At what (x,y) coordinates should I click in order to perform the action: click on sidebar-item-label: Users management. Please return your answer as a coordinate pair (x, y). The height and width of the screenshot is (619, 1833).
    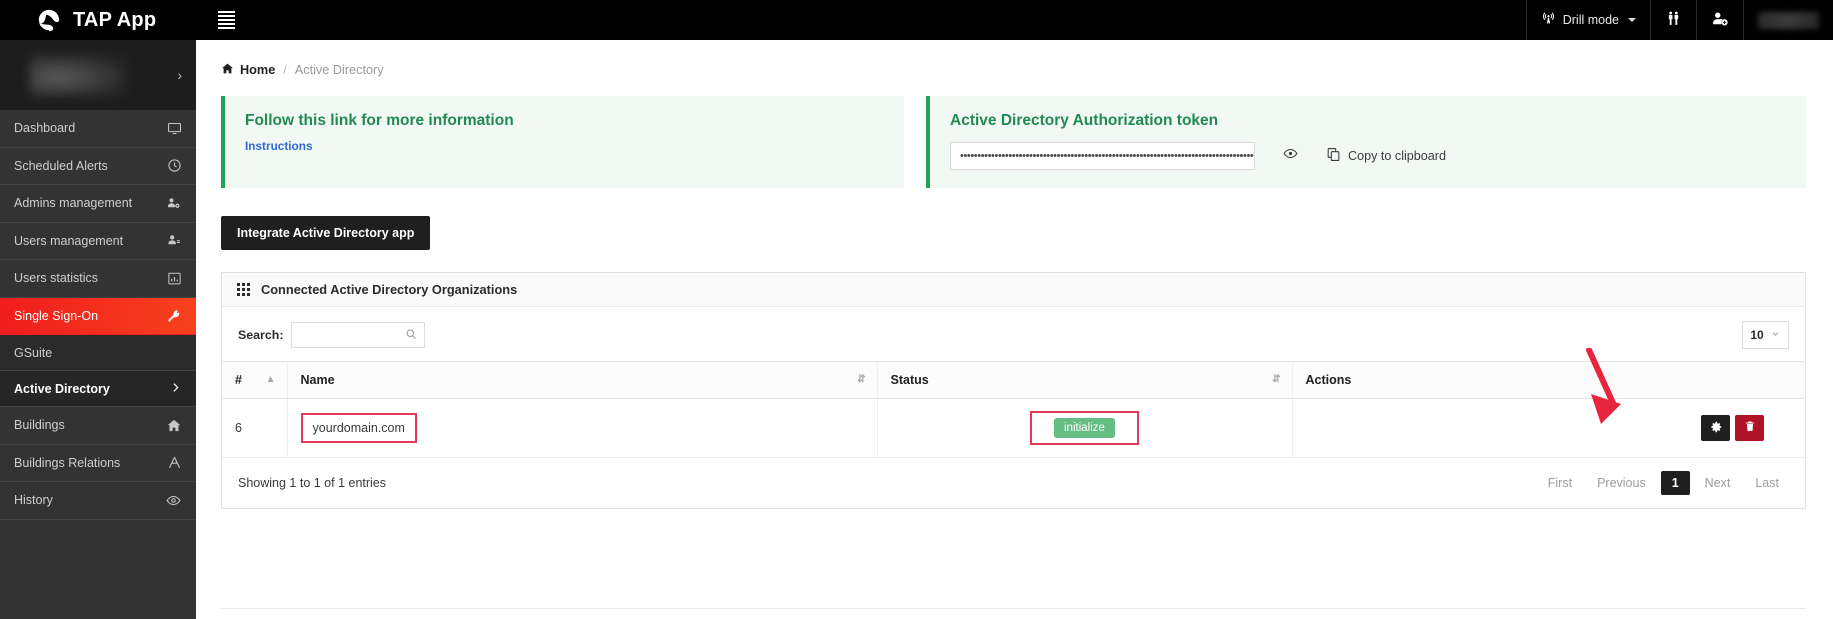
    Looking at the image, I should click on (69, 240).